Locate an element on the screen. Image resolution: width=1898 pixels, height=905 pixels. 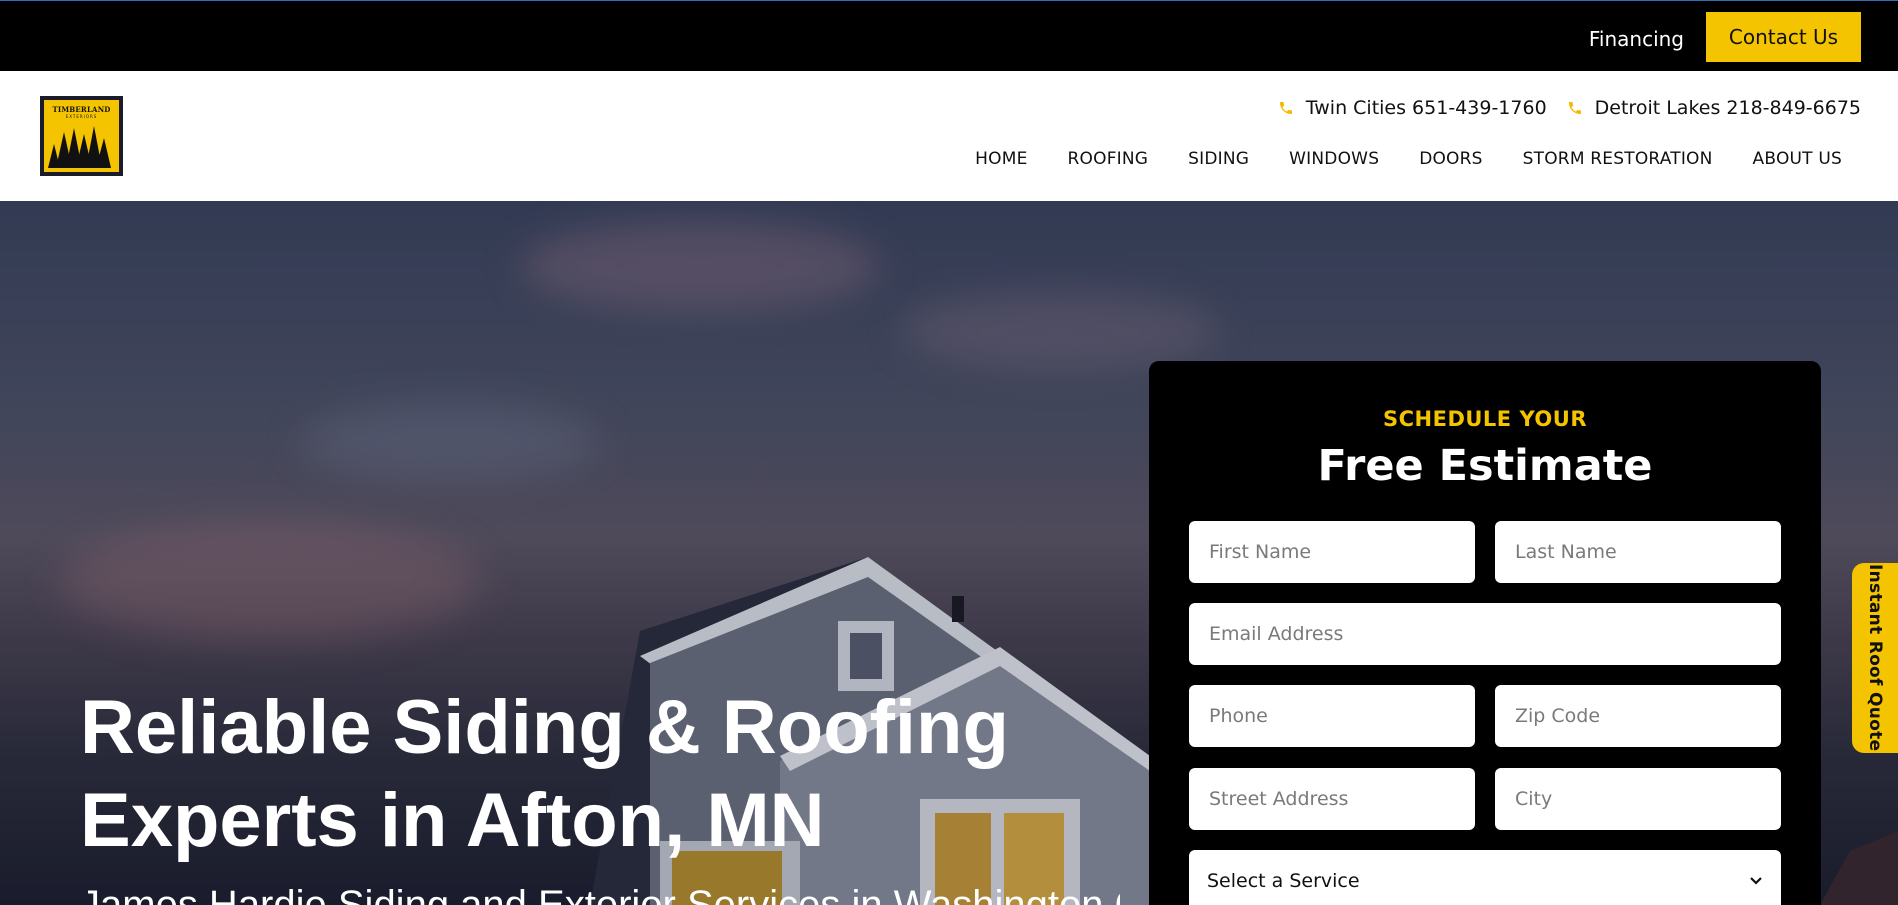
side-tab-label: Instant Roof Quote is located at coordinates (1875, 658).